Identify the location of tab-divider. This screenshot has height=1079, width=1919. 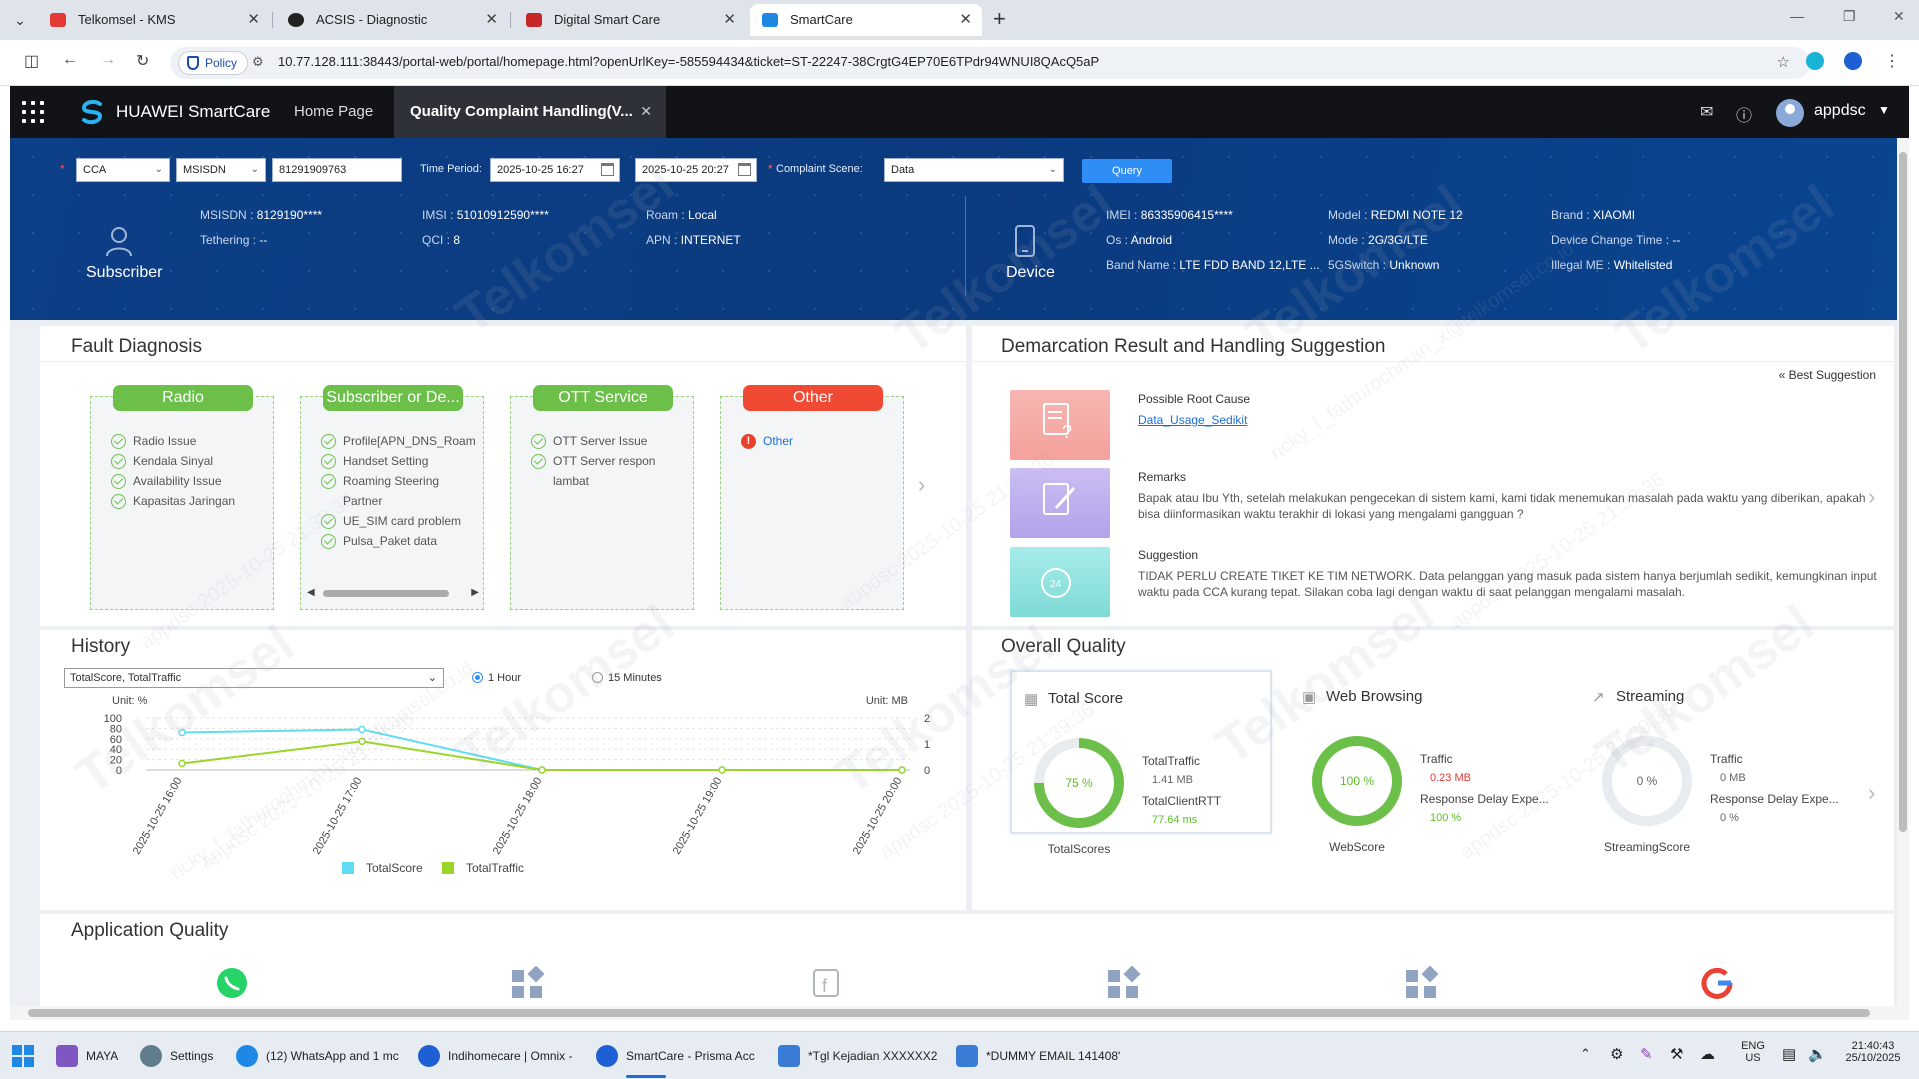
(272, 20).